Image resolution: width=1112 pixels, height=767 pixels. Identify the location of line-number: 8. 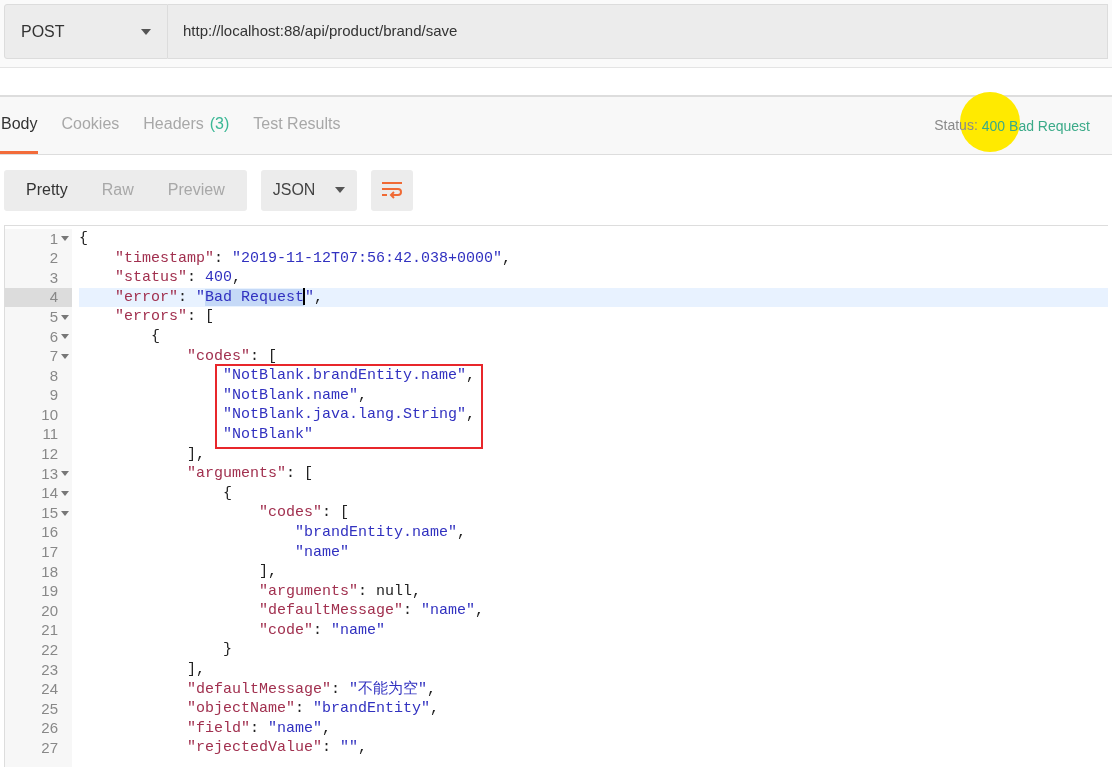
(53, 375).